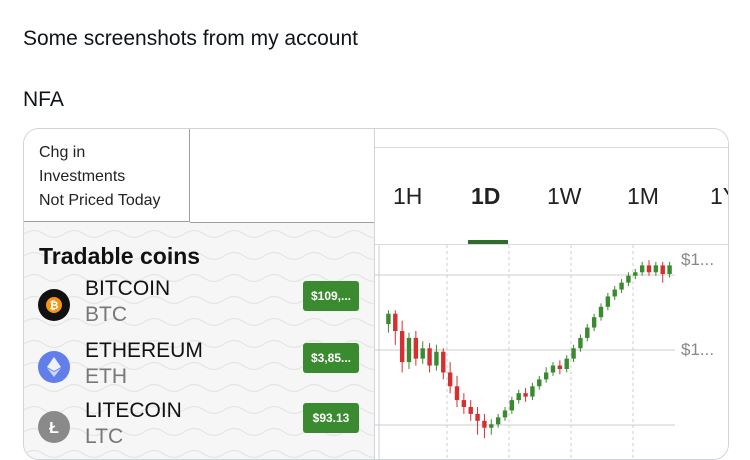 This screenshot has width=750, height=460. I want to click on bitcoin-icon: ₿, so click(54, 305).